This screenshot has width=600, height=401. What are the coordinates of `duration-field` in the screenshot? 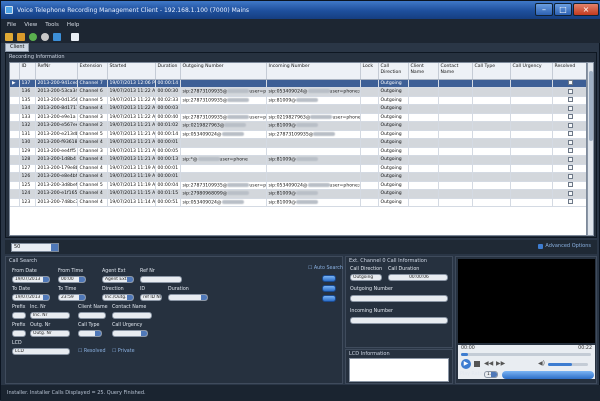 It's located at (188, 297).